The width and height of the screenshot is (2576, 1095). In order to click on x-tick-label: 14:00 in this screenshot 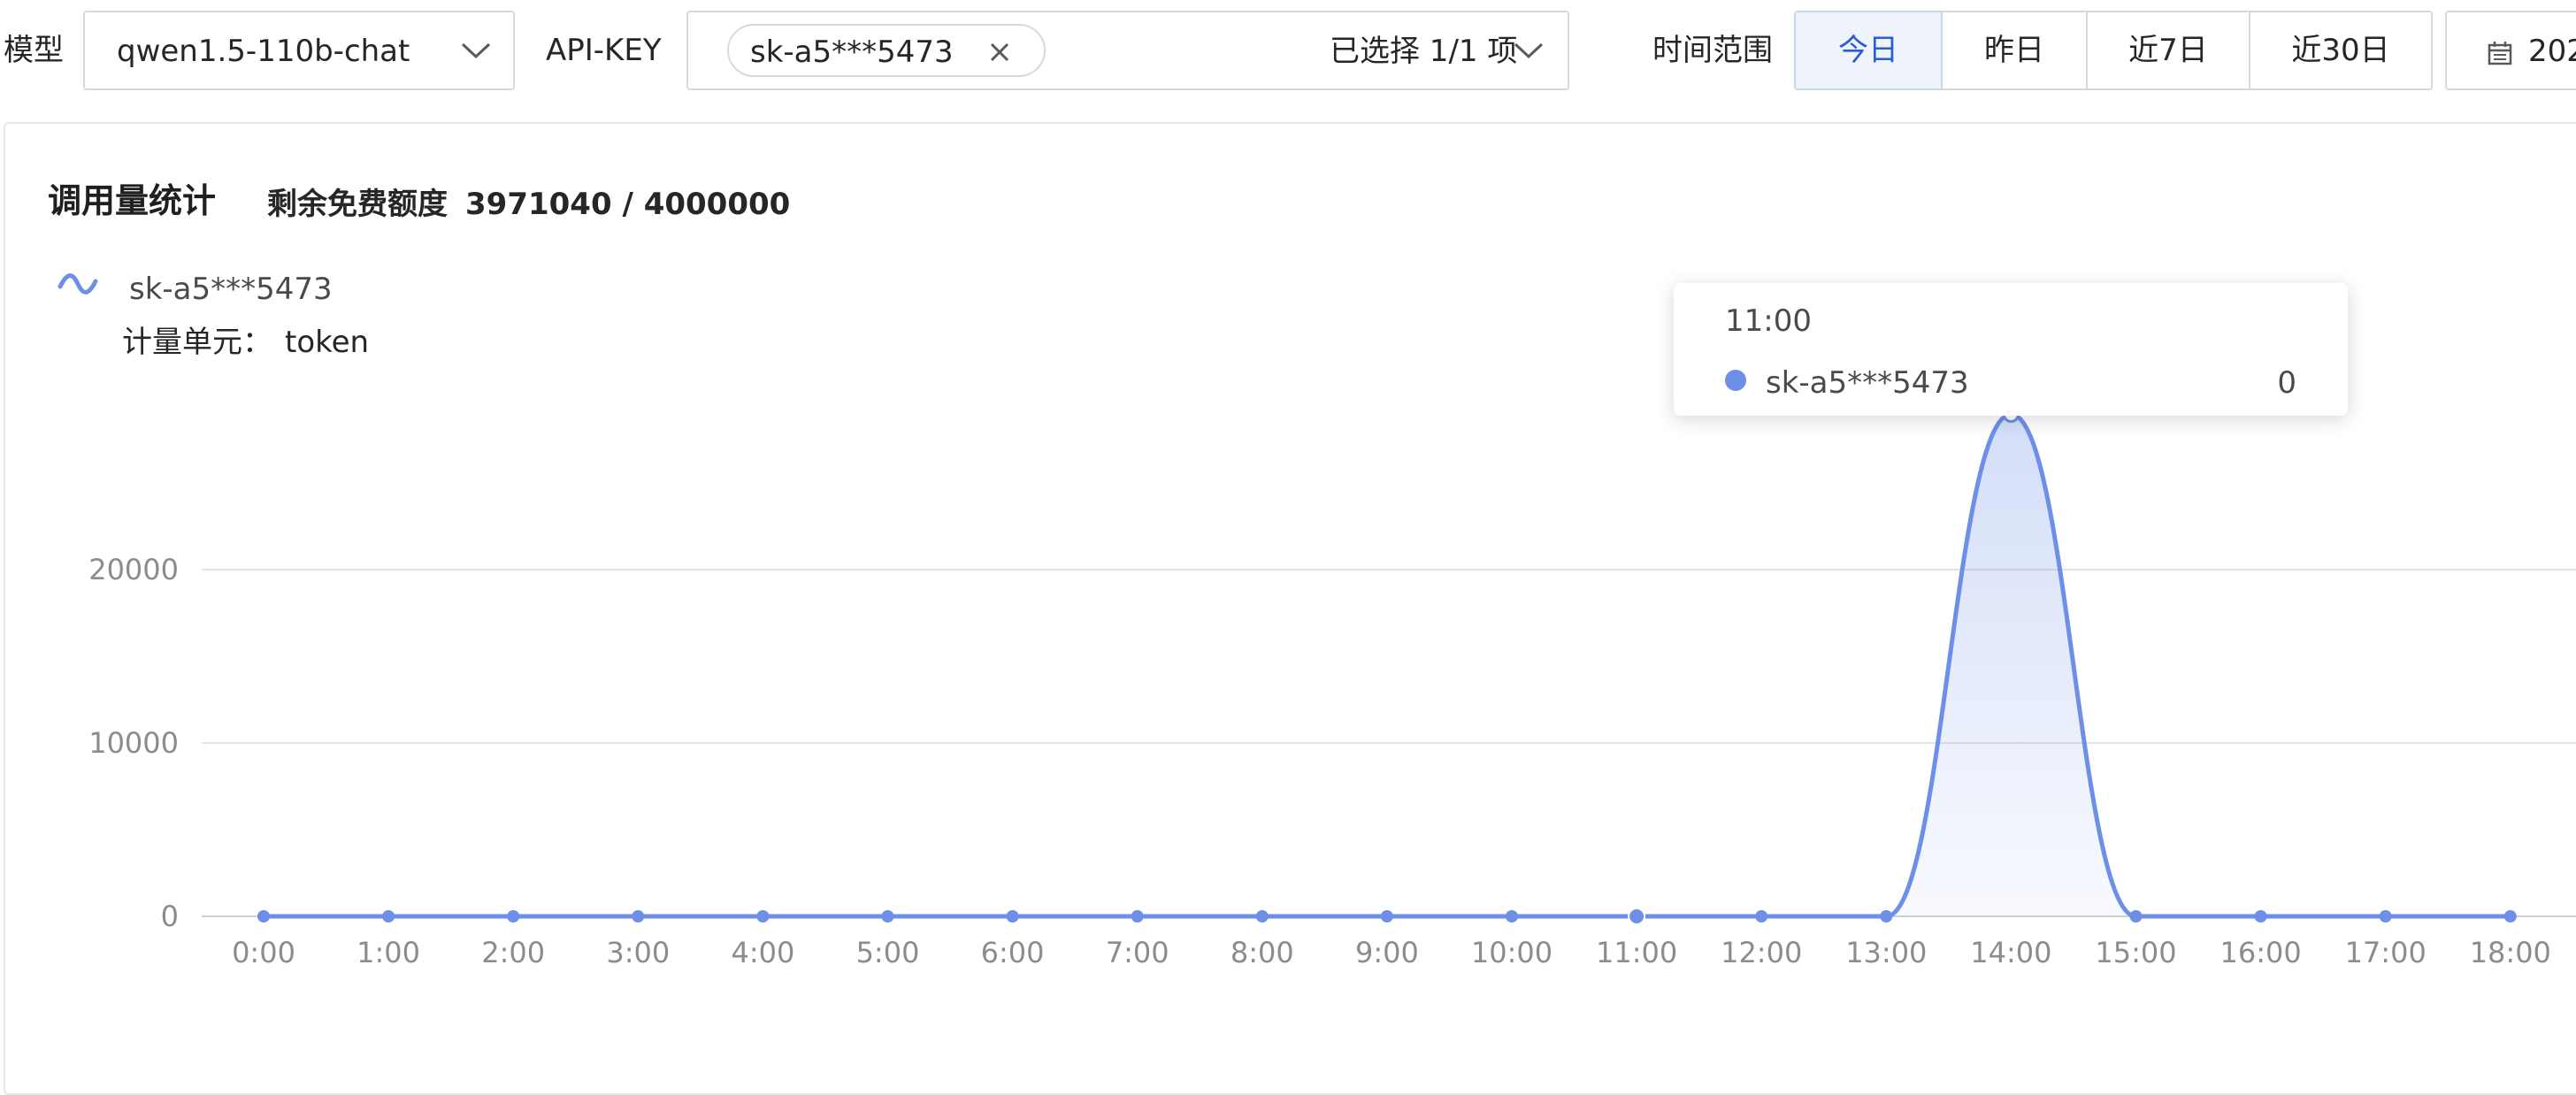, I will do `click(2010, 952)`.